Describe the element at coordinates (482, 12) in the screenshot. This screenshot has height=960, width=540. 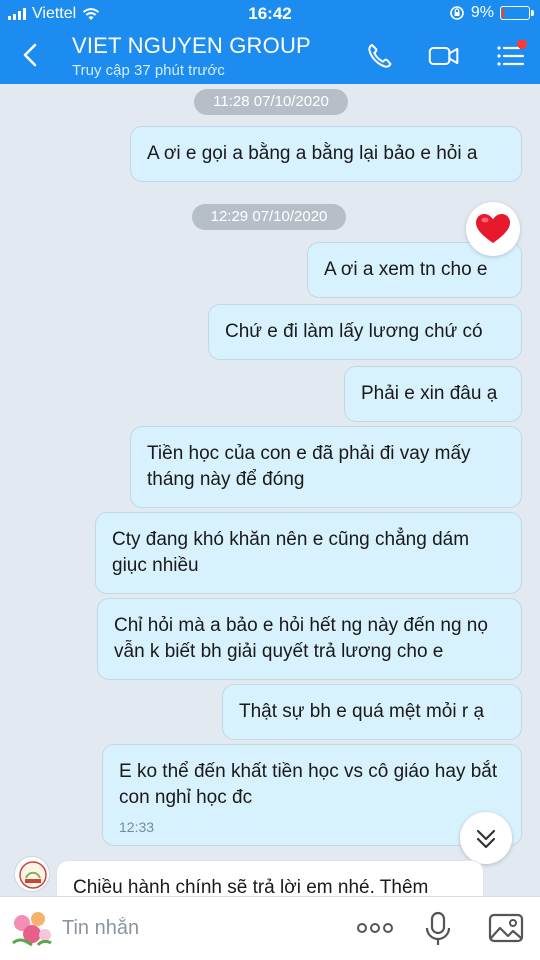
I see `battery-percent: 9%` at that location.